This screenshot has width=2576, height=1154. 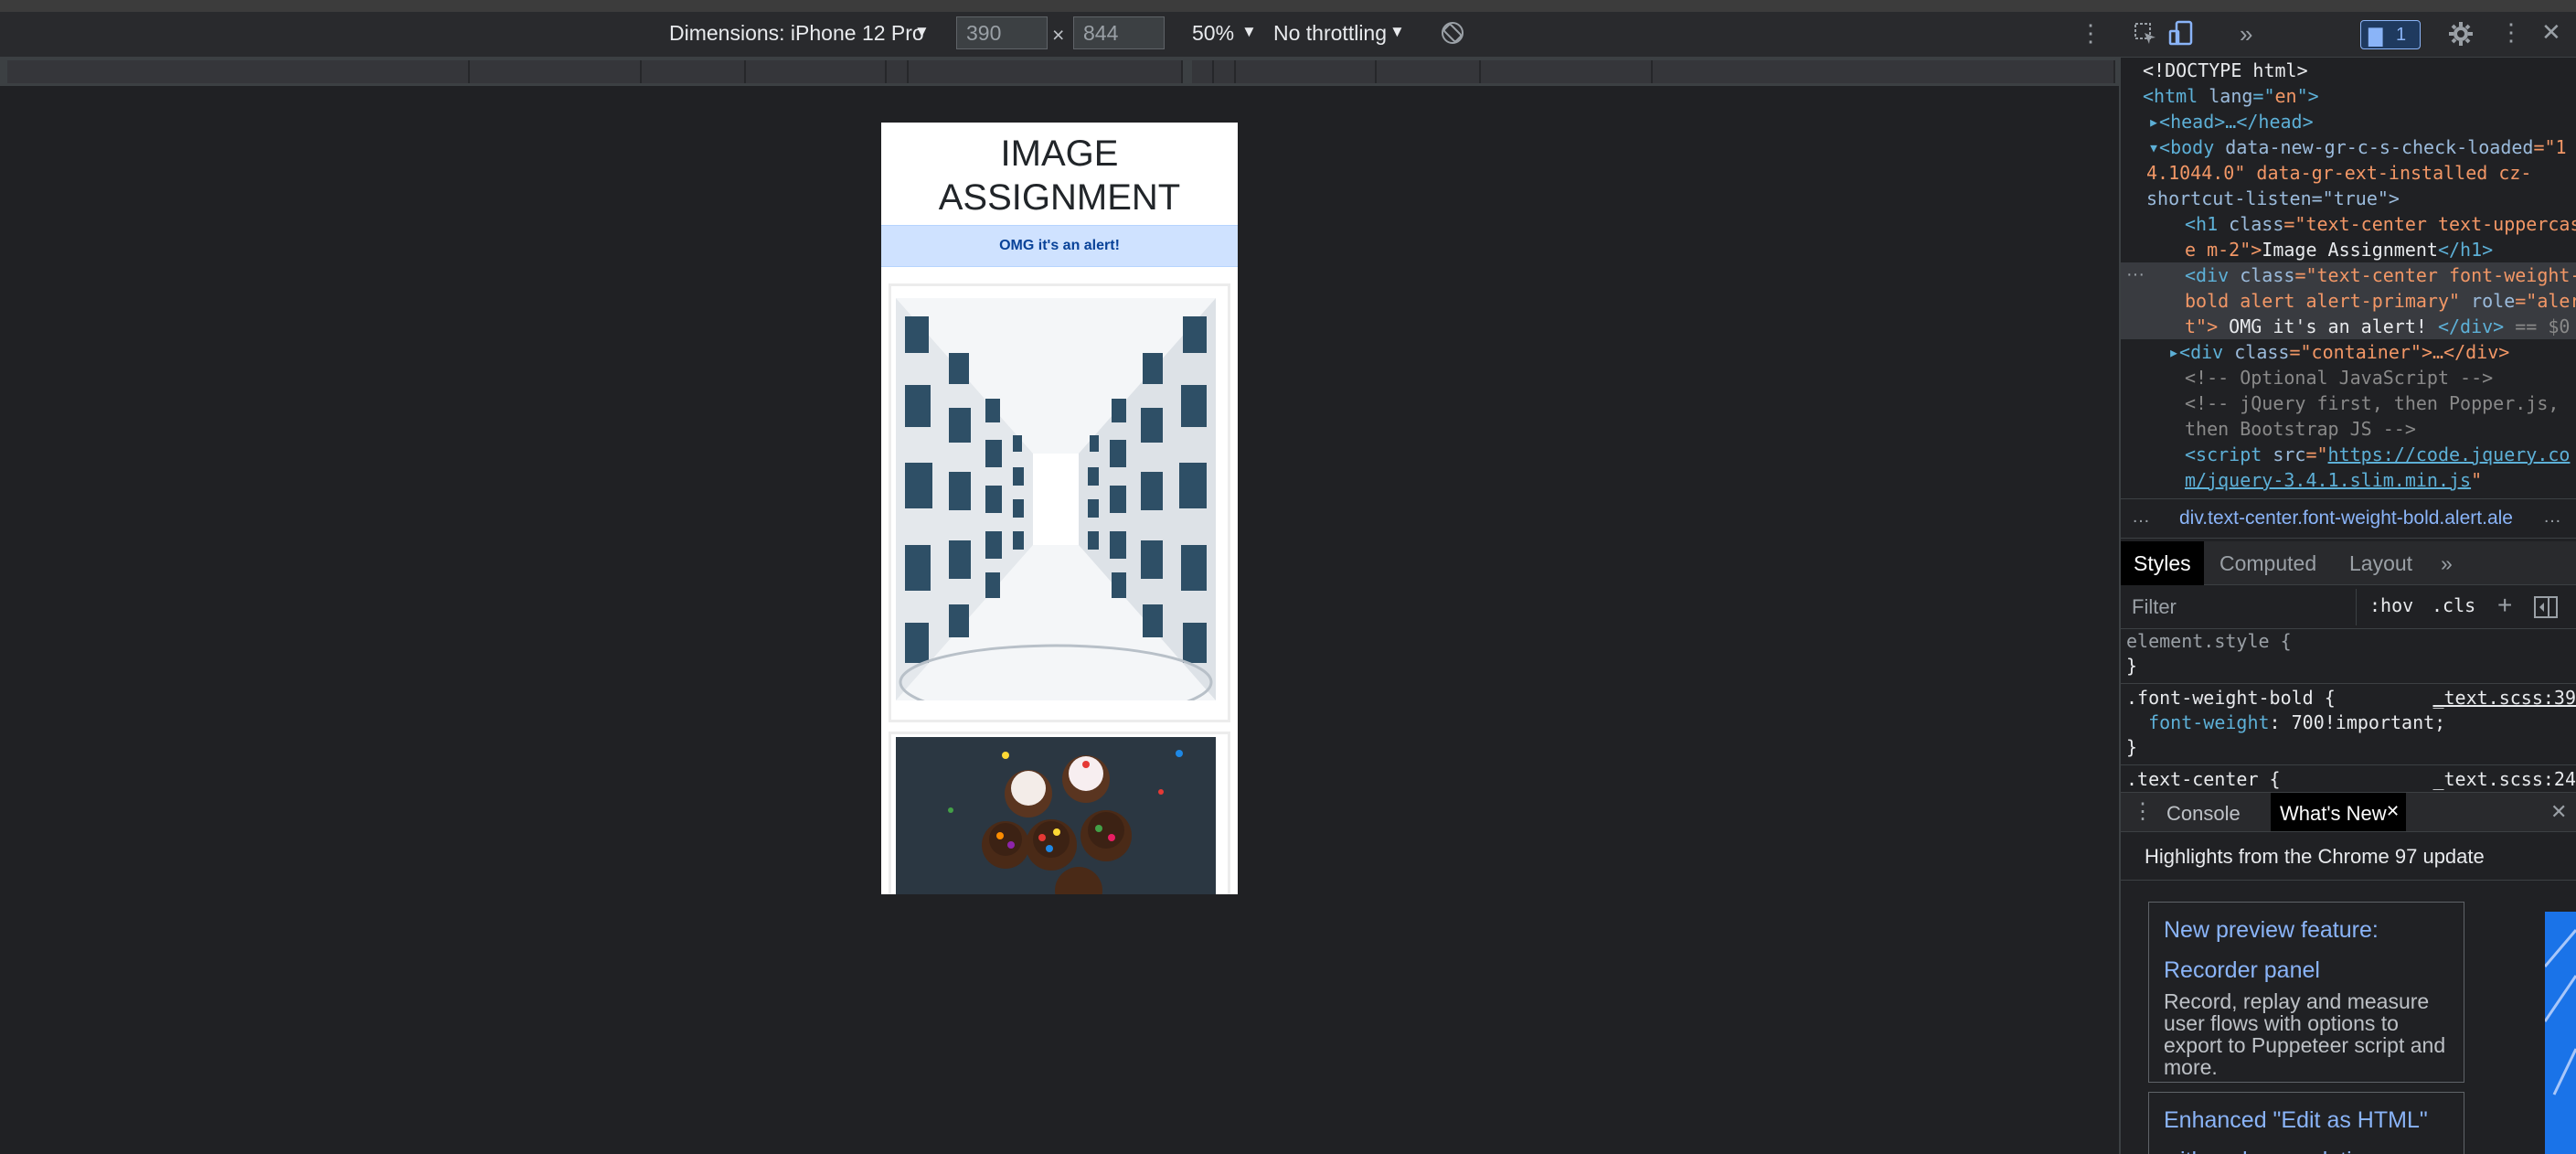 What do you see at coordinates (2203, 814) in the screenshot?
I see `tab-console: Console` at bounding box center [2203, 814].